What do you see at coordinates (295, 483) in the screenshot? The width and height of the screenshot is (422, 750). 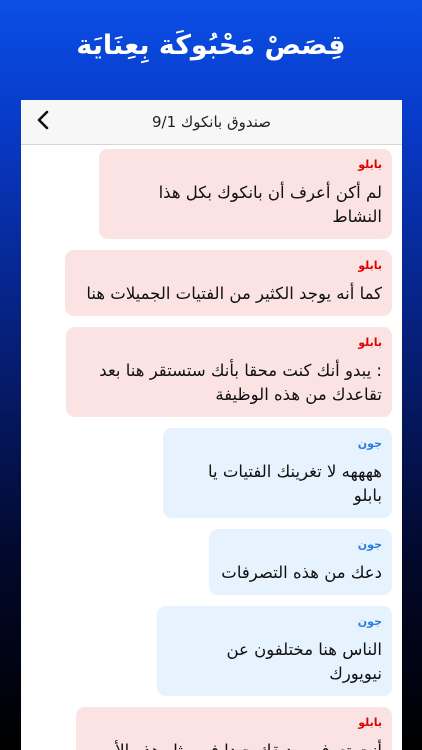 I see `message-text: ههههه لا تغرينك الفتيات يا بابلو` at bounding box center [295, 483].